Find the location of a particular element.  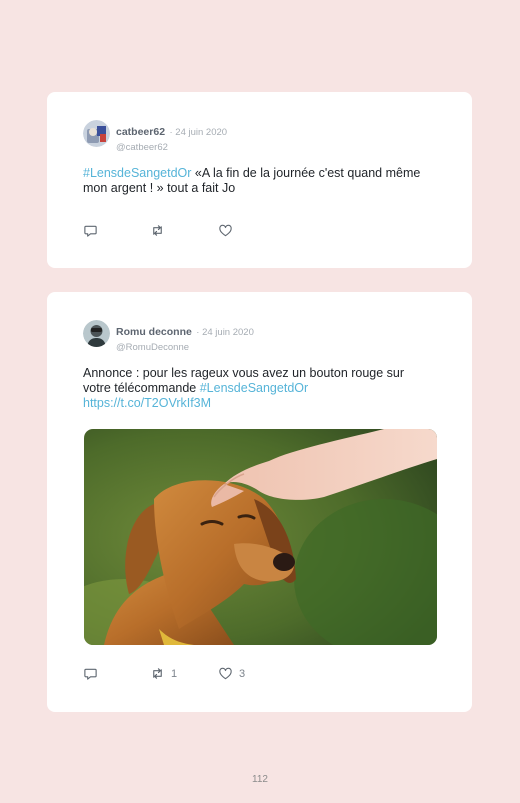

retweet-count: 1 is located at coordinates (174, 673).